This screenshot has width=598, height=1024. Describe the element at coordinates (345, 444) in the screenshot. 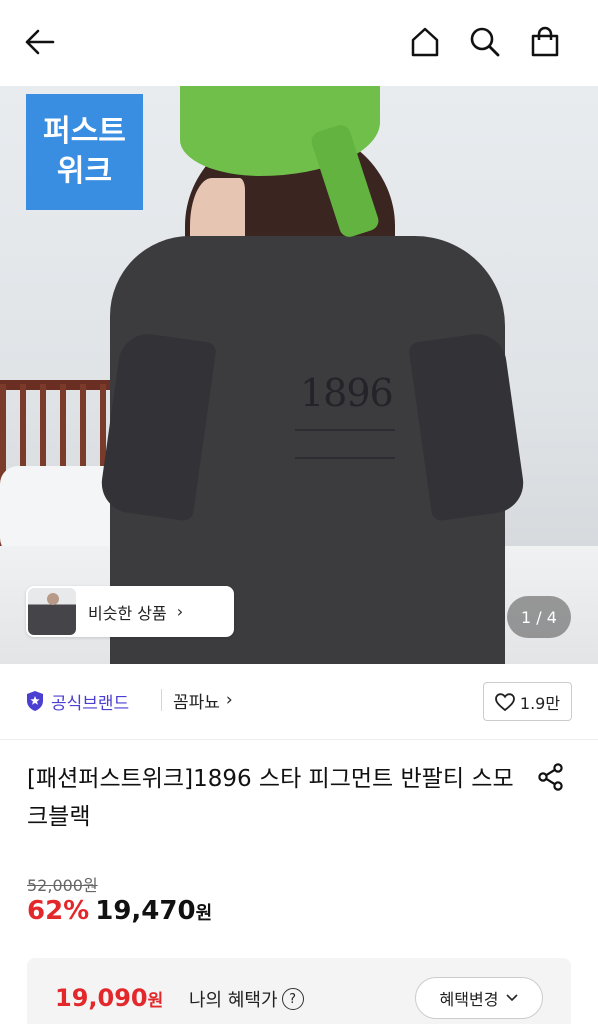

I see `tshirt-print-graphic` at that location.